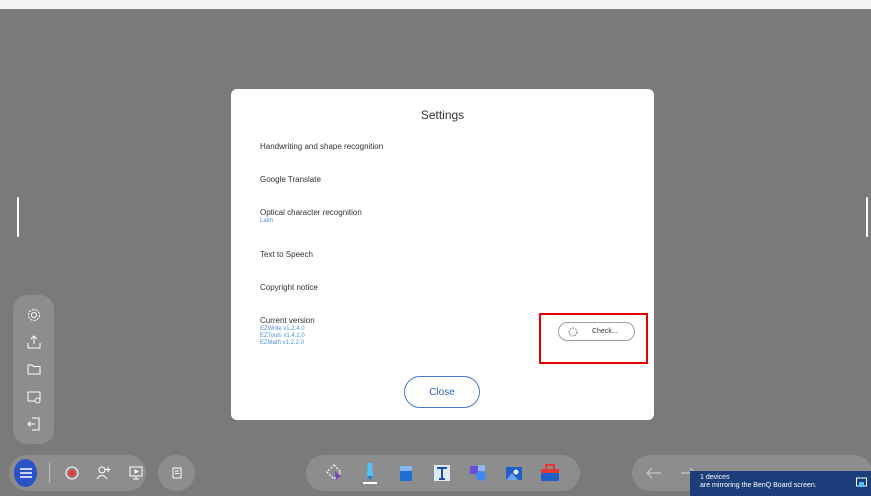  I want to click on record-icon, so click(72, 473).